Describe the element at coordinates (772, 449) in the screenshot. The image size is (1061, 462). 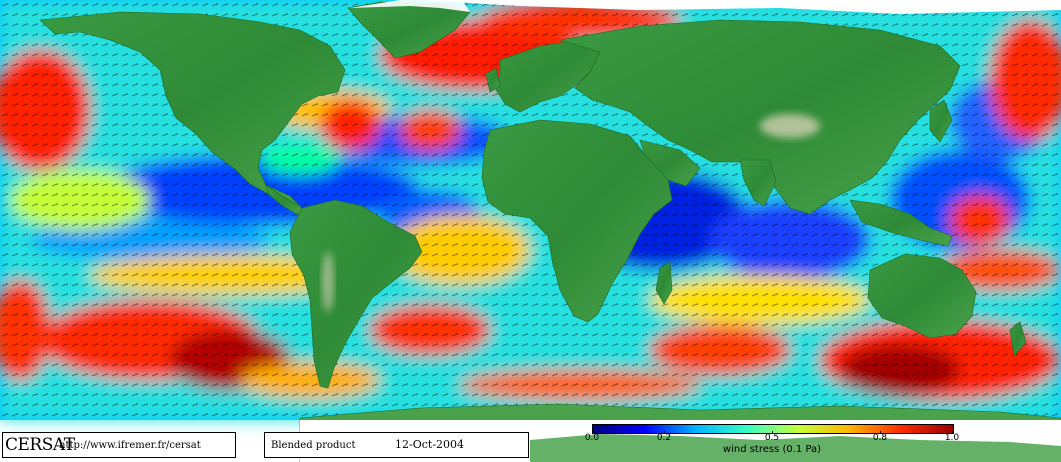
I see `colorbar-title: wind stress (0.1 Pa)` at that location.